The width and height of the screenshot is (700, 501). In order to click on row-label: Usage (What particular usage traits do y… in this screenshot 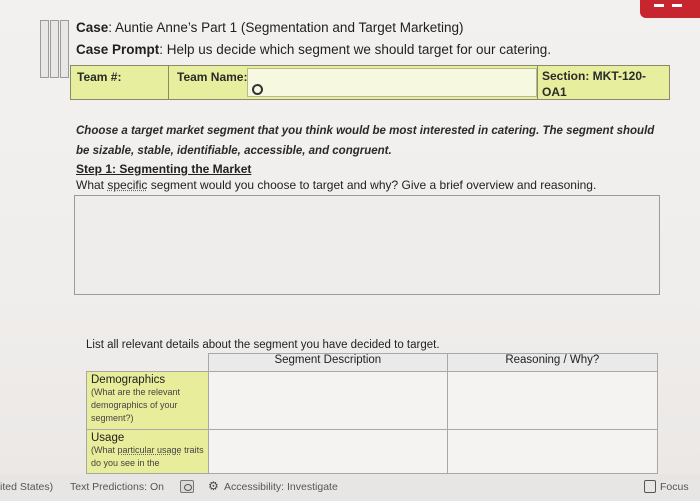, I will do `click(147, 451)`.